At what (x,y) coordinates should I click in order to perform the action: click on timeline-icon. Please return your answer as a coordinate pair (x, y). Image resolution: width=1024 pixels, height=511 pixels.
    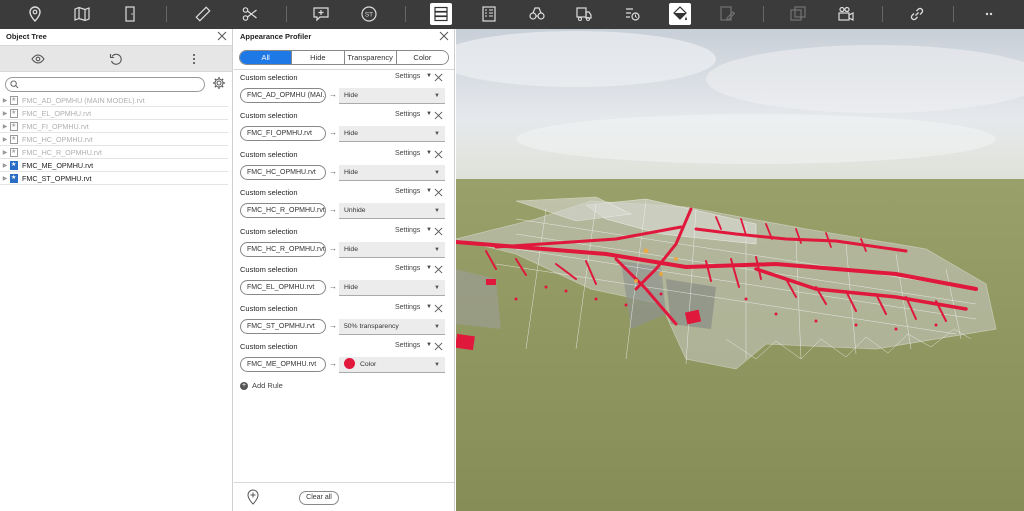
    Looking at the image, I should click on (632, 14).